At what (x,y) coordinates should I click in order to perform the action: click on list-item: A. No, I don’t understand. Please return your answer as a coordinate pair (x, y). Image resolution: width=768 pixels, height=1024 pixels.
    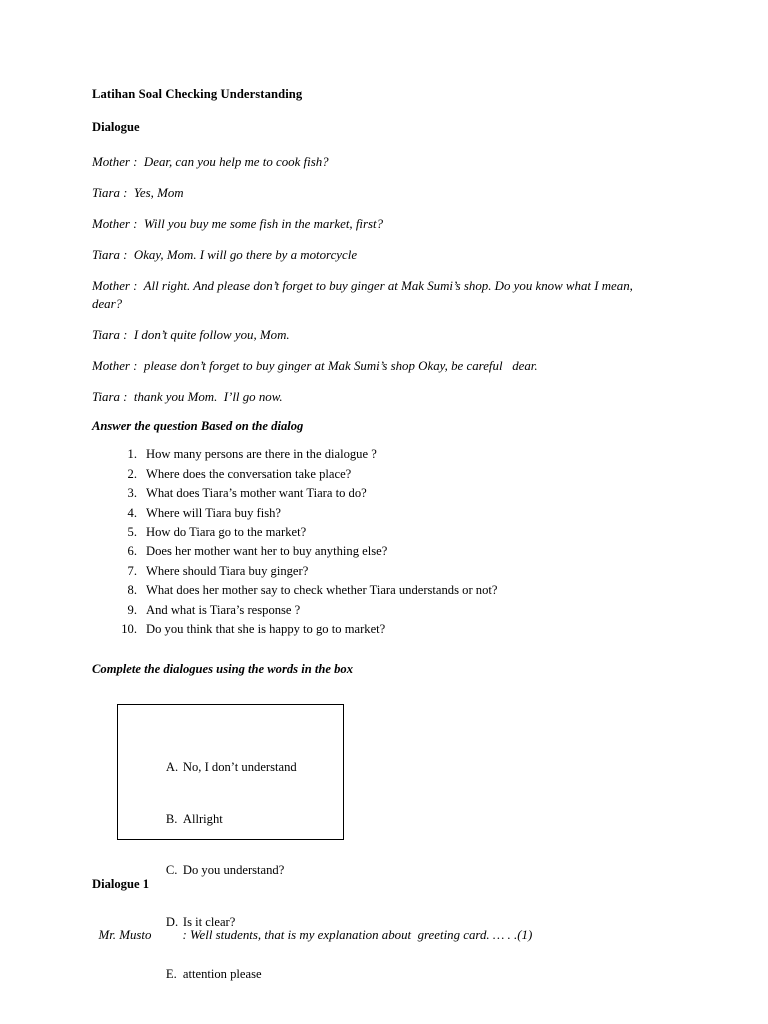
    Looking at the image, I should click on (245, 768).